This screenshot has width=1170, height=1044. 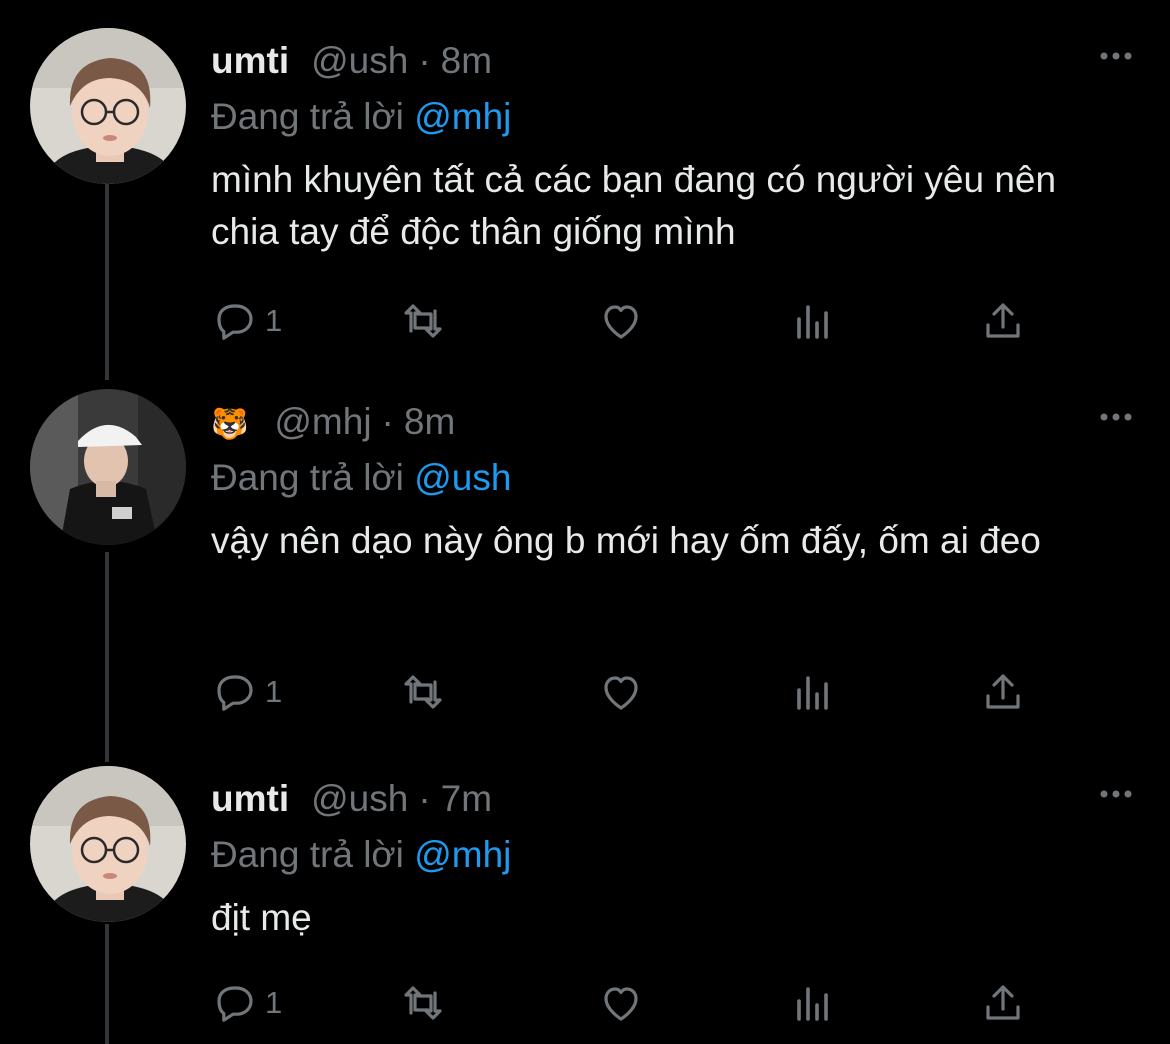 What do you see at coordinates (261, 917) in the screenshot?
I see `tweet-text: địt mẹ` at bounding box center [261, 917].